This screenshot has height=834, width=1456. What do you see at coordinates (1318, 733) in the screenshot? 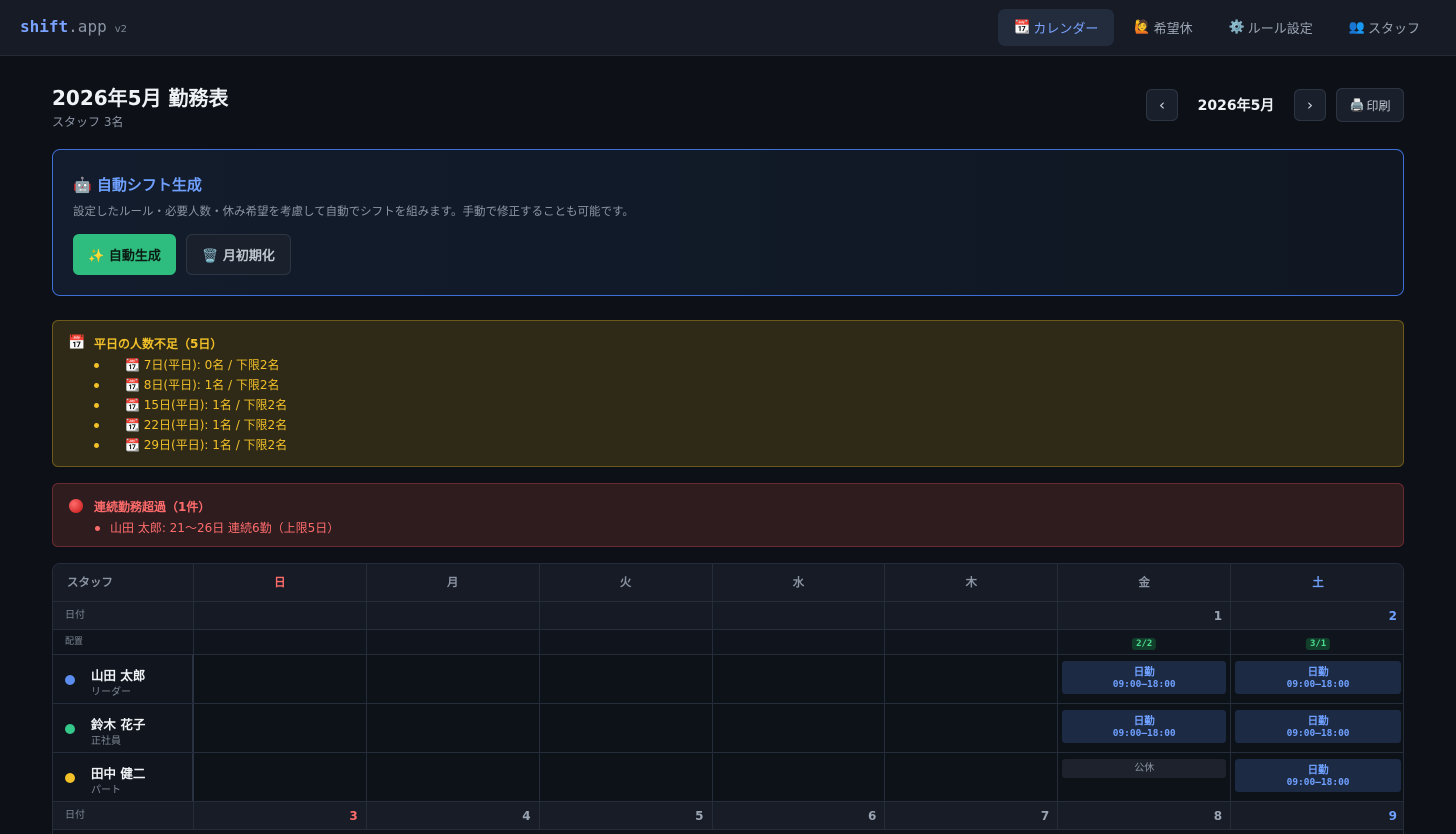
I see `shift-time: 09:00–18:00` at bounding box center [1318, 733].